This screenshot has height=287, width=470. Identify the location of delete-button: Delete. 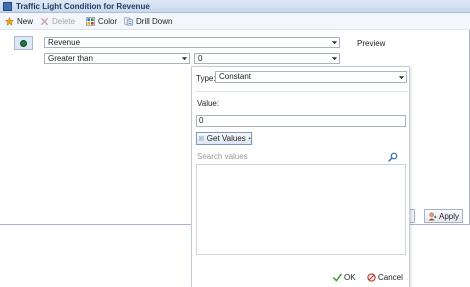
(57, 21).